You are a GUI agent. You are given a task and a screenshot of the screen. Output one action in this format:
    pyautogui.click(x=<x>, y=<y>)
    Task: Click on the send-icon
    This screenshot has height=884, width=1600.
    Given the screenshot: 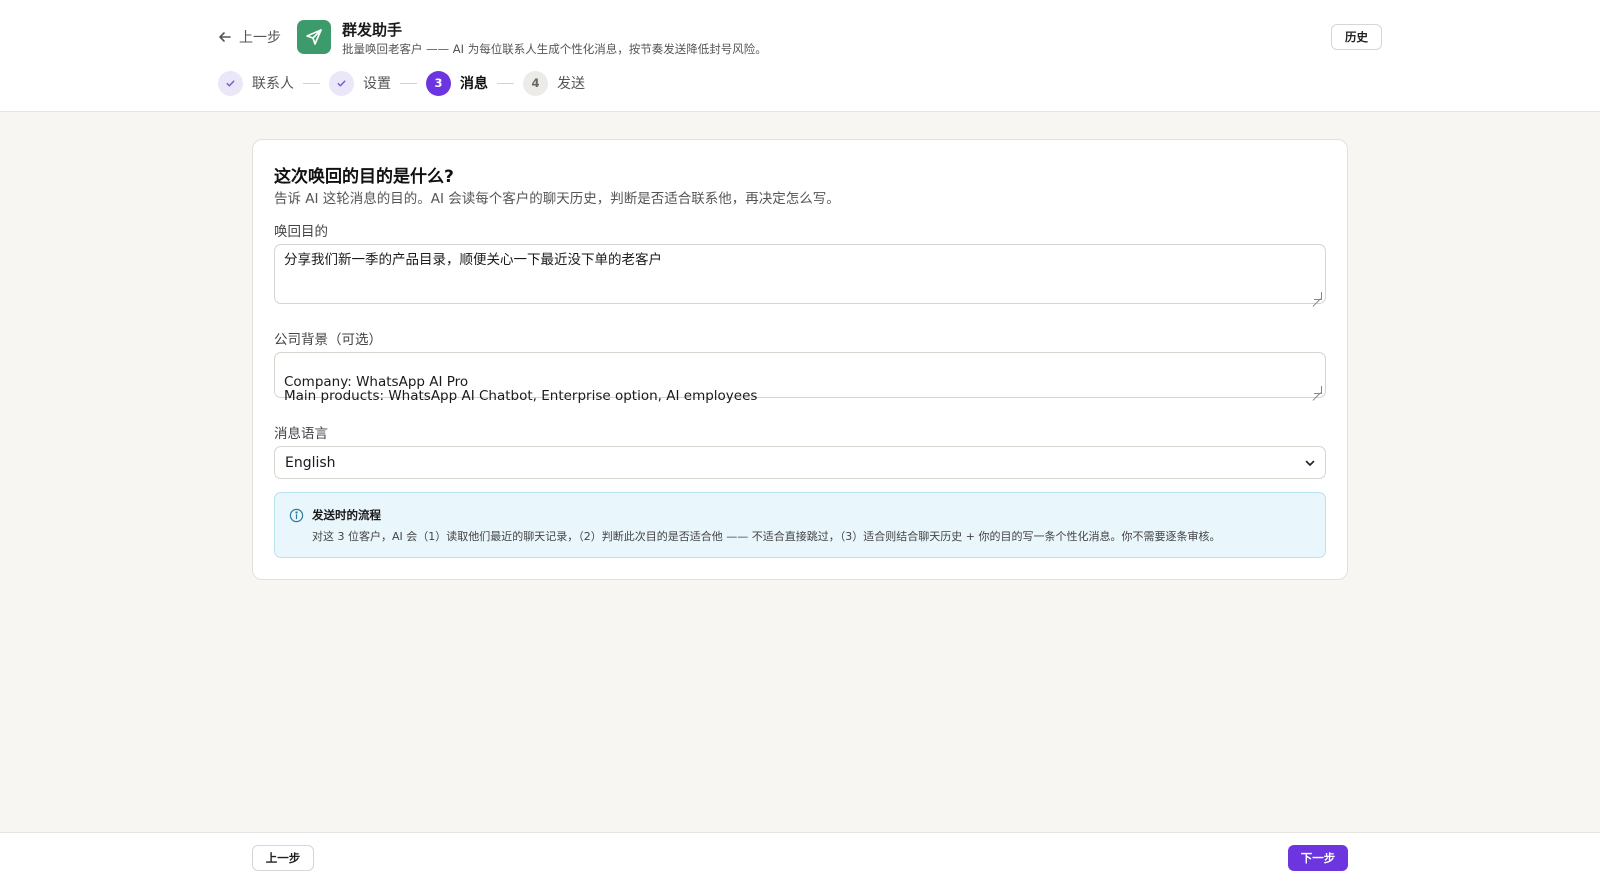 What is the action you would take?
    pyautogui.click(x=314, y=37)
    